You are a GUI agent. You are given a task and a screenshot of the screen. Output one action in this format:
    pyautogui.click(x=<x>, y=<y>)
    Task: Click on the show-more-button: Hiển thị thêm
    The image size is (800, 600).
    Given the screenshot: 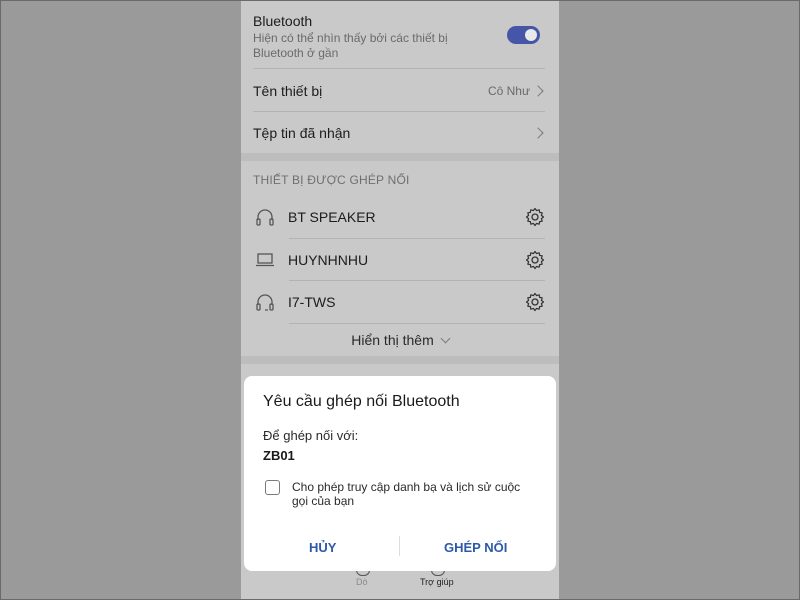 What is the action you would take?
    pyautogui.click(x=400, y=340)
    